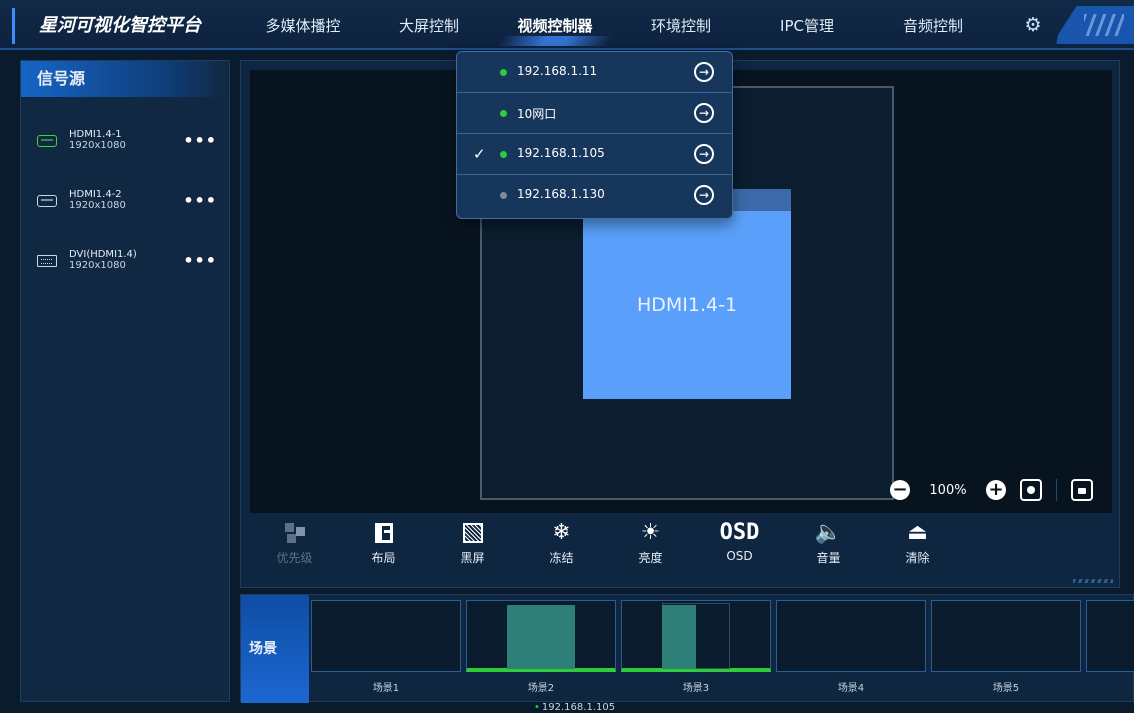 The height and width of the screenshot is (713, 1134). I want to click on brightness-icon: ☀, so click(650, 532).